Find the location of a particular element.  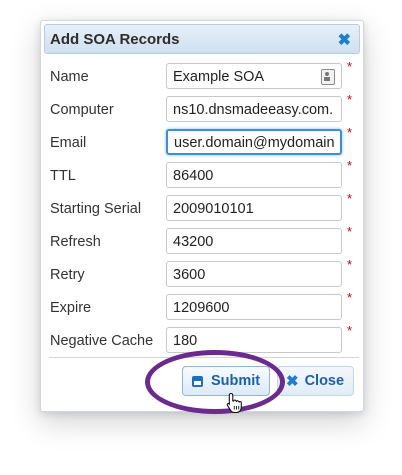

form-row-name: Name Example SOA * is located at coordinates (201, 75).